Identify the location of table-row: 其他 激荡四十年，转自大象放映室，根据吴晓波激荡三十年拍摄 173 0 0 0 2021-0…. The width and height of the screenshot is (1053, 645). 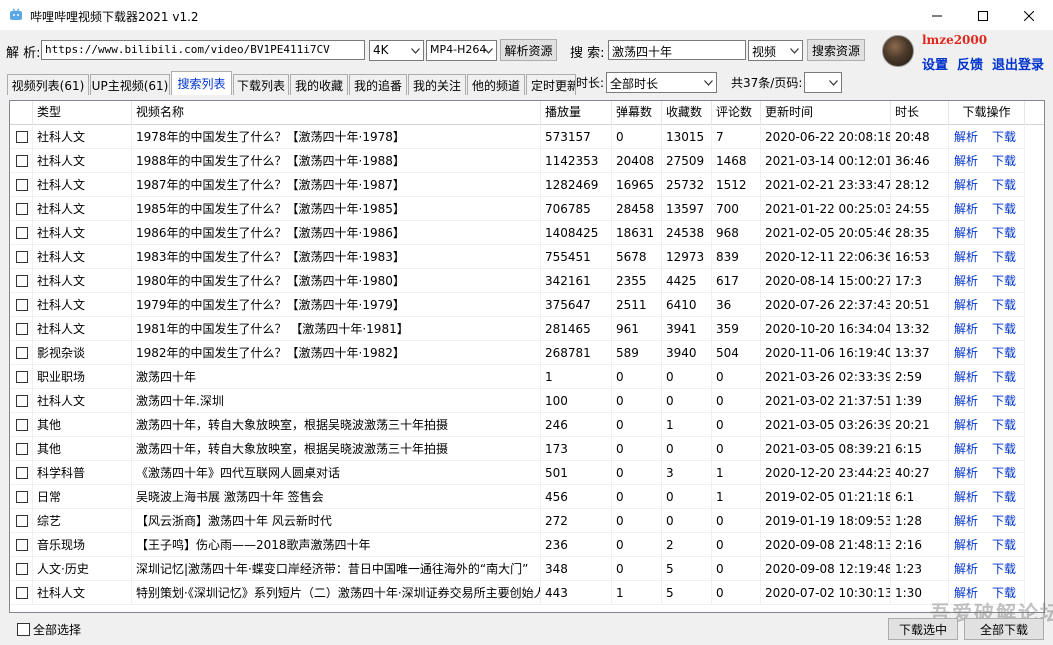
(527, 449).